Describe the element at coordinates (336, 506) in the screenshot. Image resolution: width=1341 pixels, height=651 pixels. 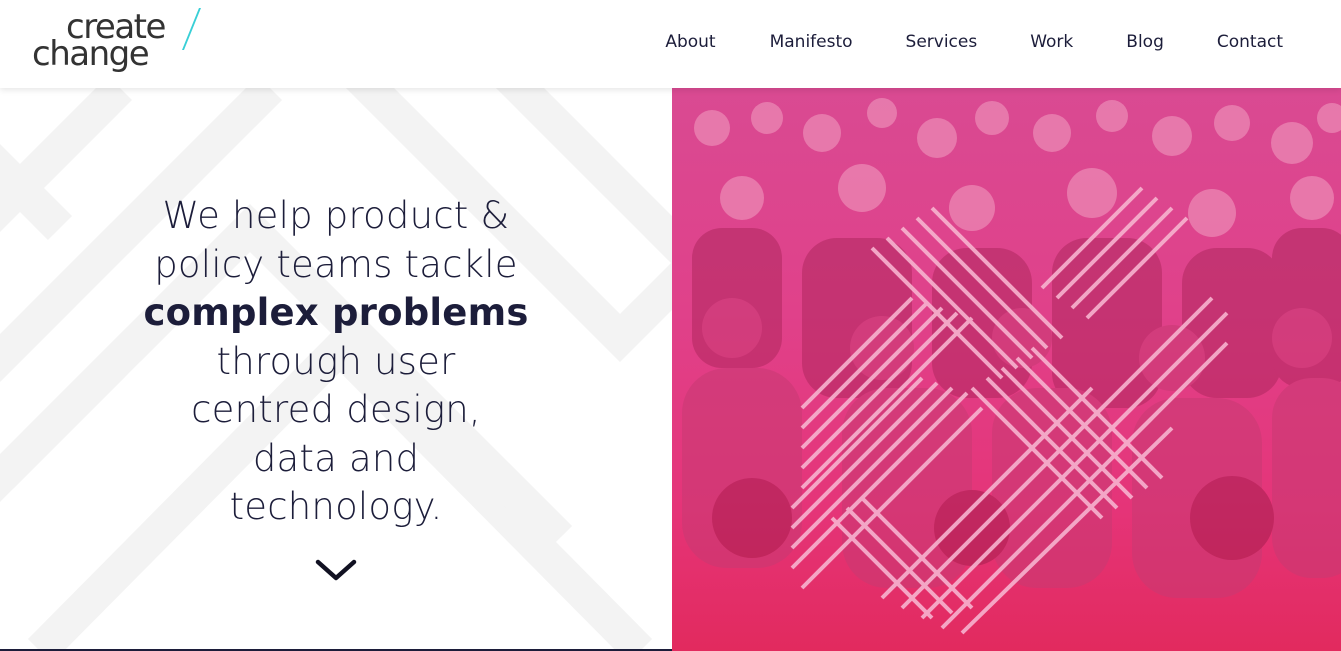
I see `hero-line-6: technology.` at that location.